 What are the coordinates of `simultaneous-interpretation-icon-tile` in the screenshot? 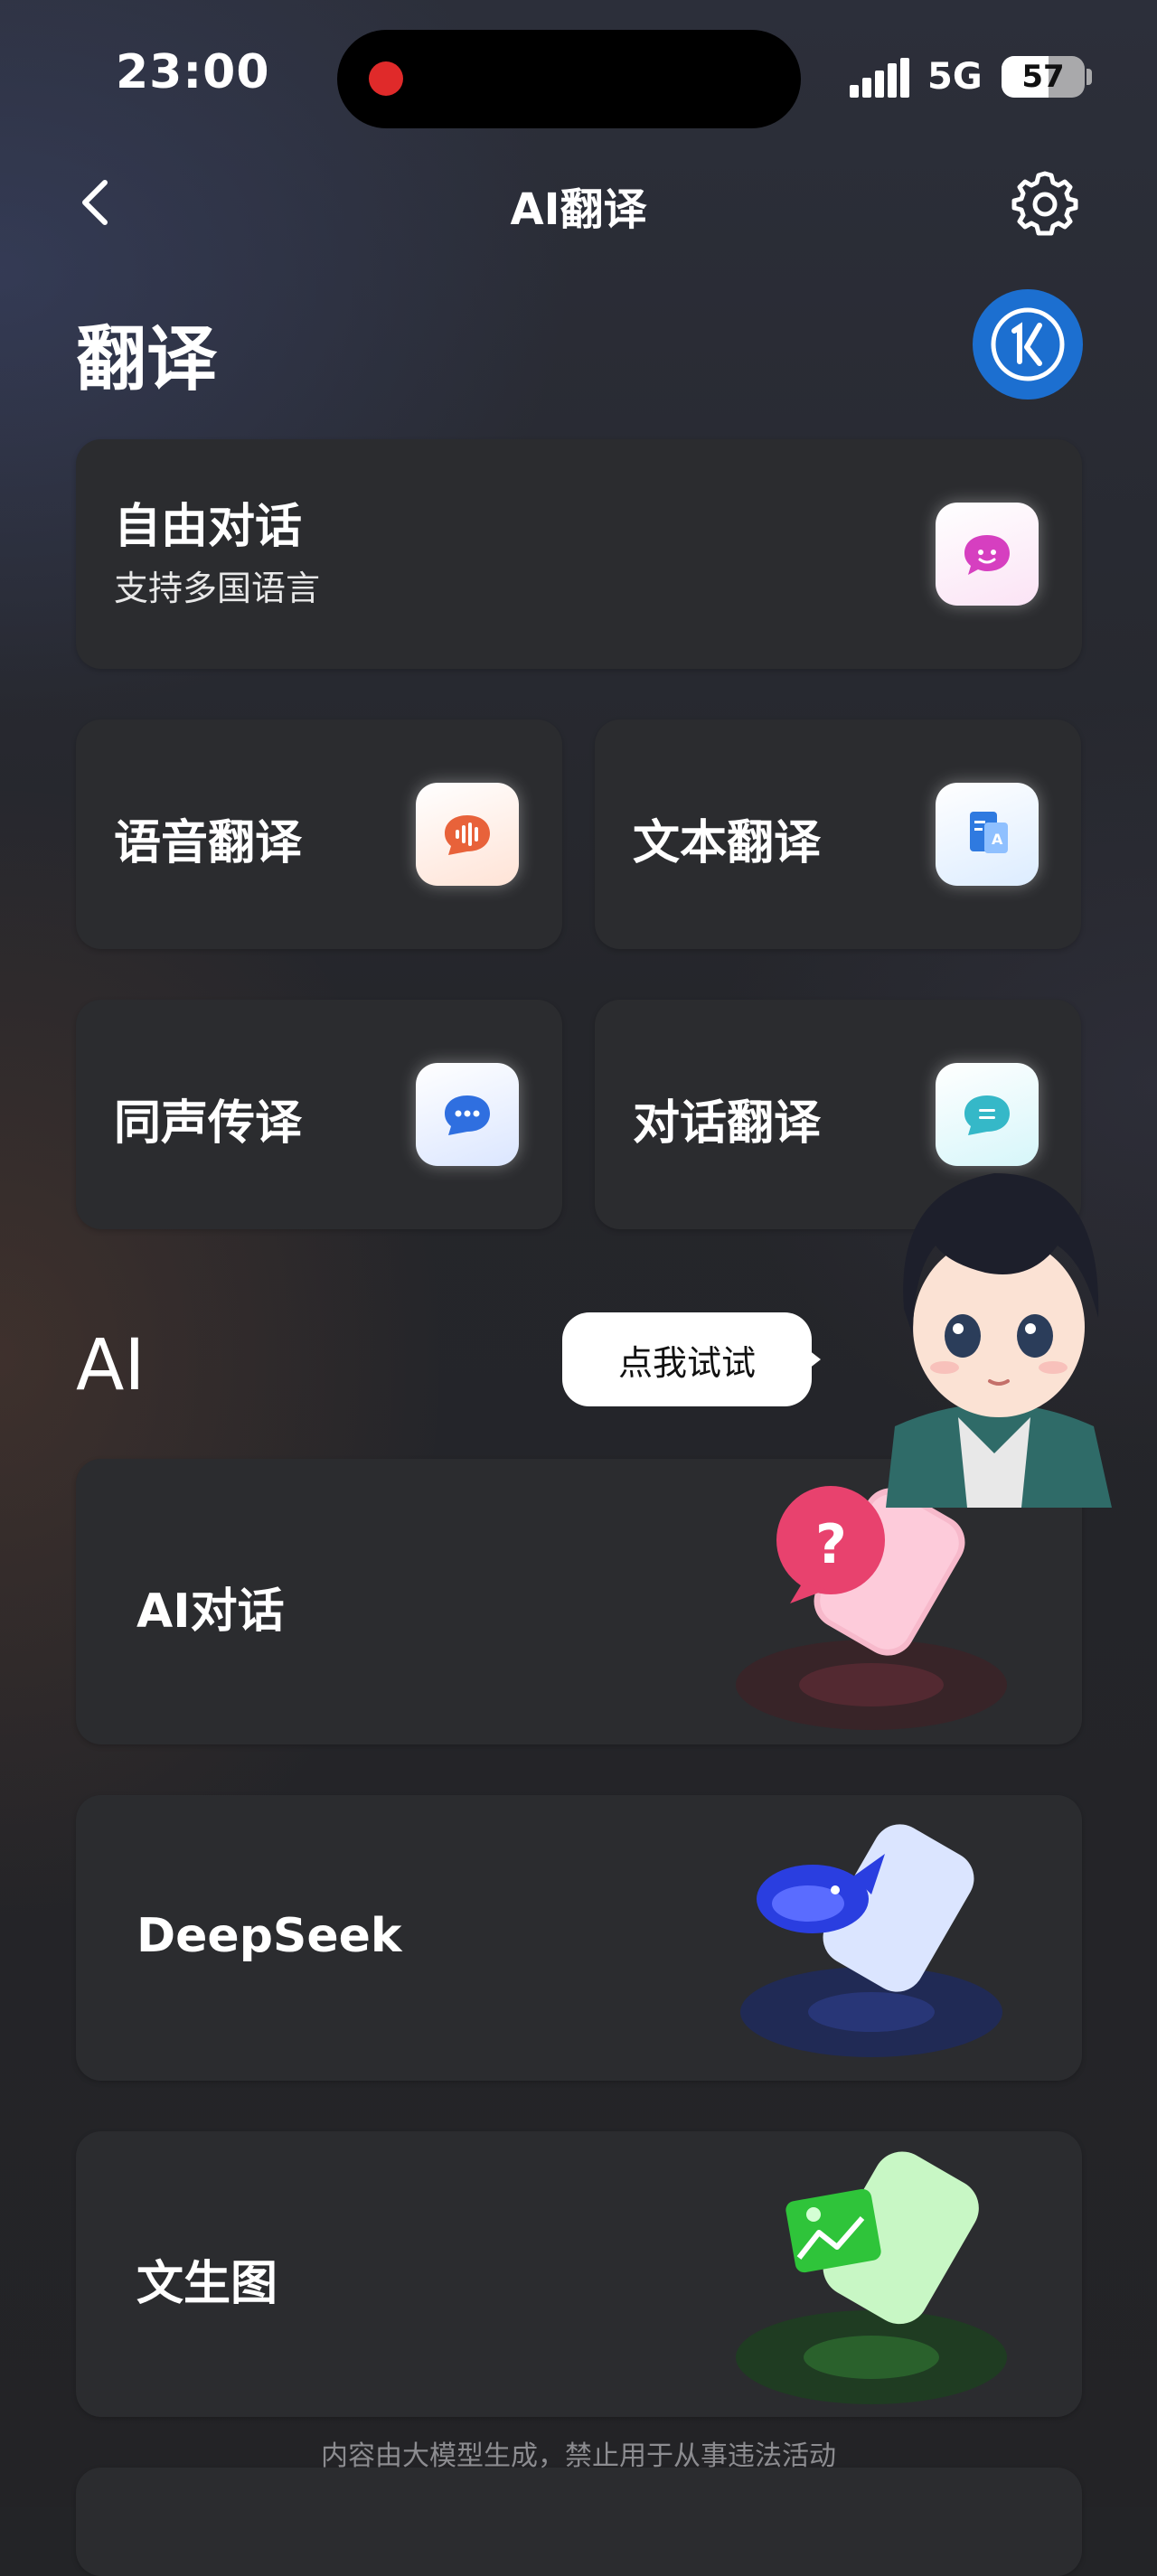 It's located at (467, 1115).